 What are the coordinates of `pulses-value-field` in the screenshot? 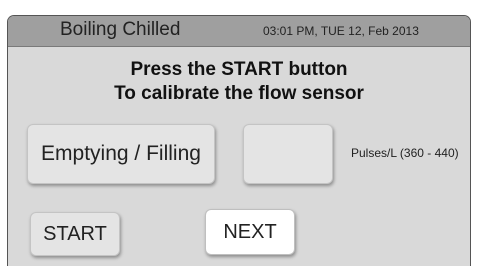 It's located at (288, 154).